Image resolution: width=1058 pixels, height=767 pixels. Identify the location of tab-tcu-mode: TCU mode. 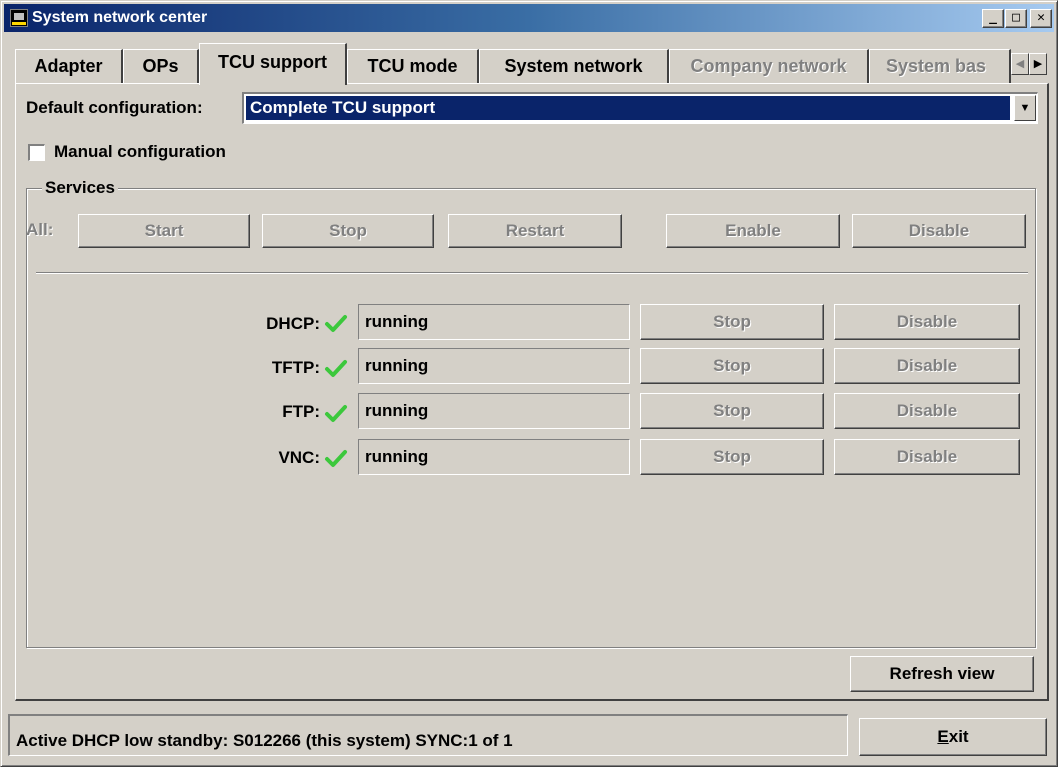
(413, 66).